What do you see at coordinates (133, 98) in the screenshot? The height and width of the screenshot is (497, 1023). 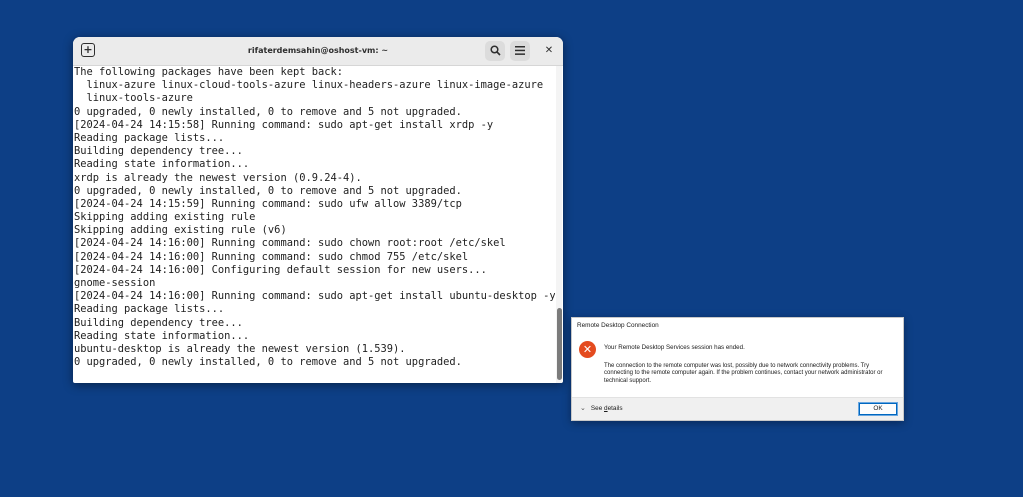 I see `terminal-line: linux-tools-azure` at bounding box center [133, 98].